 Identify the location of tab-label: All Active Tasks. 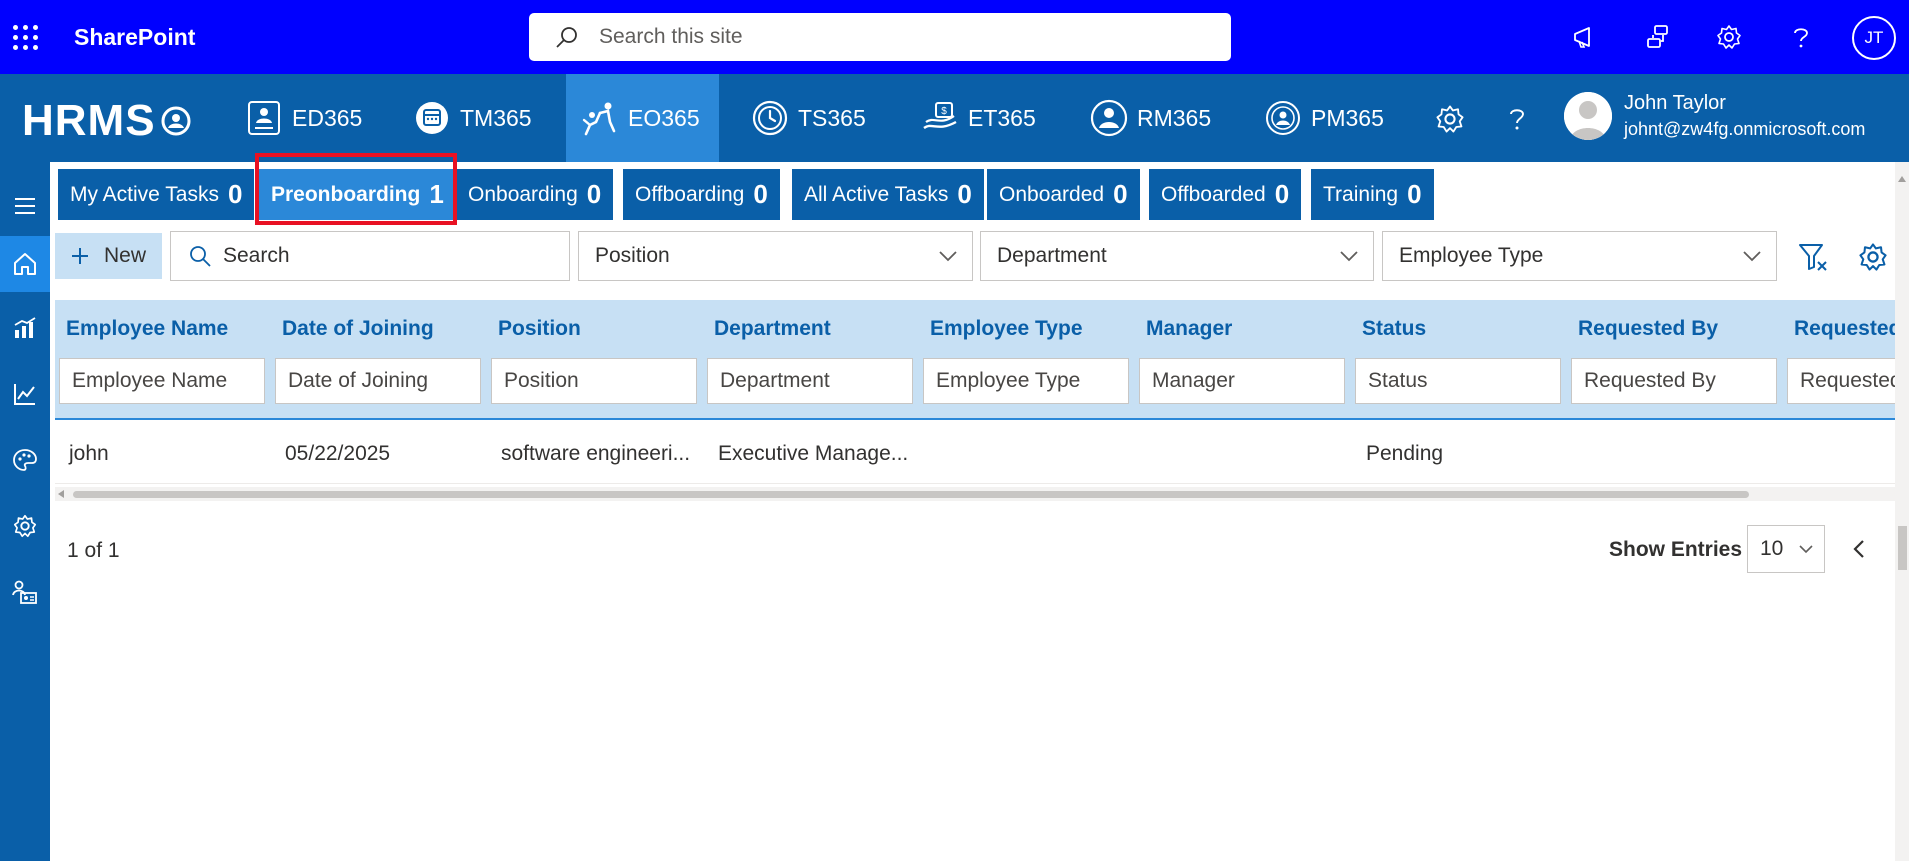
(876, 194).